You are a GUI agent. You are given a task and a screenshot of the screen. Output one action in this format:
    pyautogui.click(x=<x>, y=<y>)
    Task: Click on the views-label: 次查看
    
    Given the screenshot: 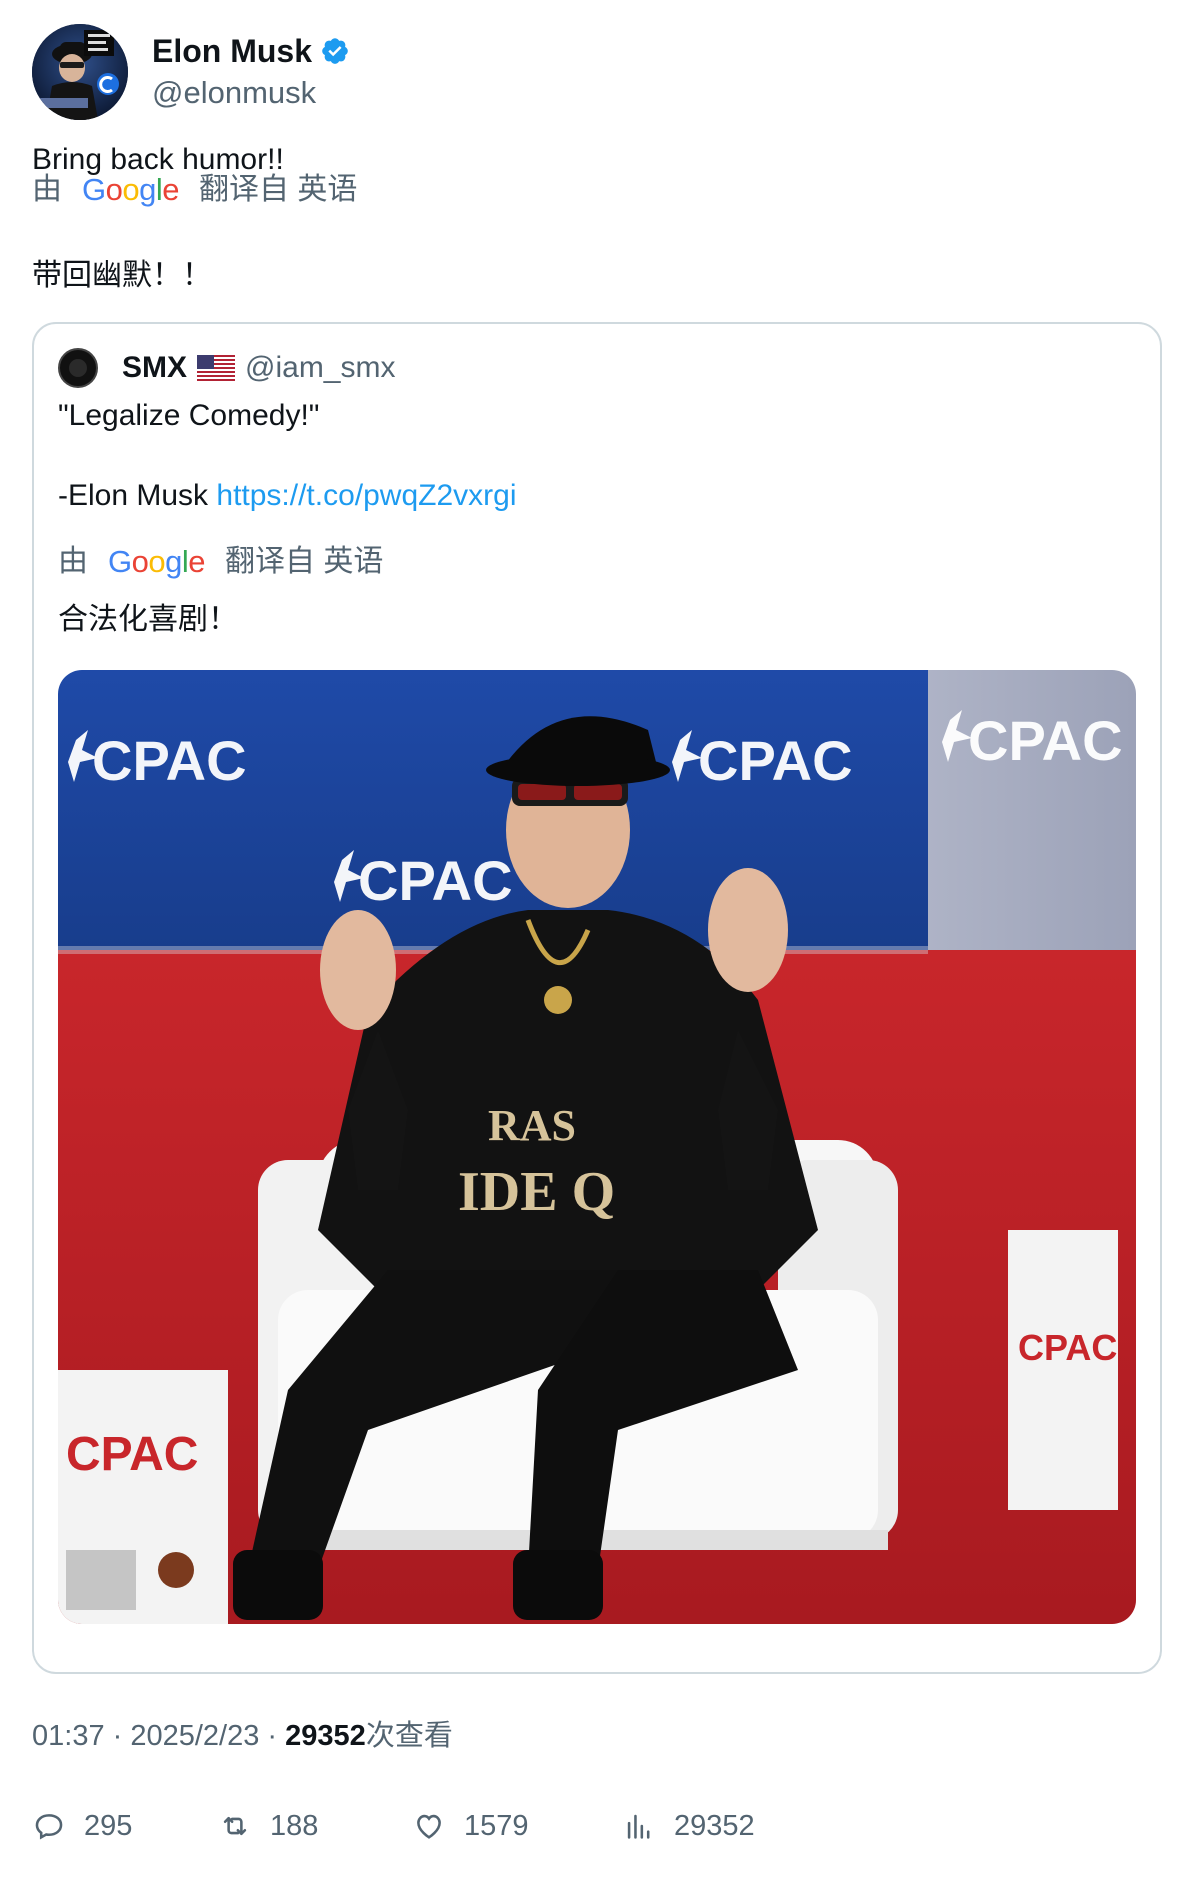 What is the action you would take?
    pyautogui.click(x=409, y=1736)
    